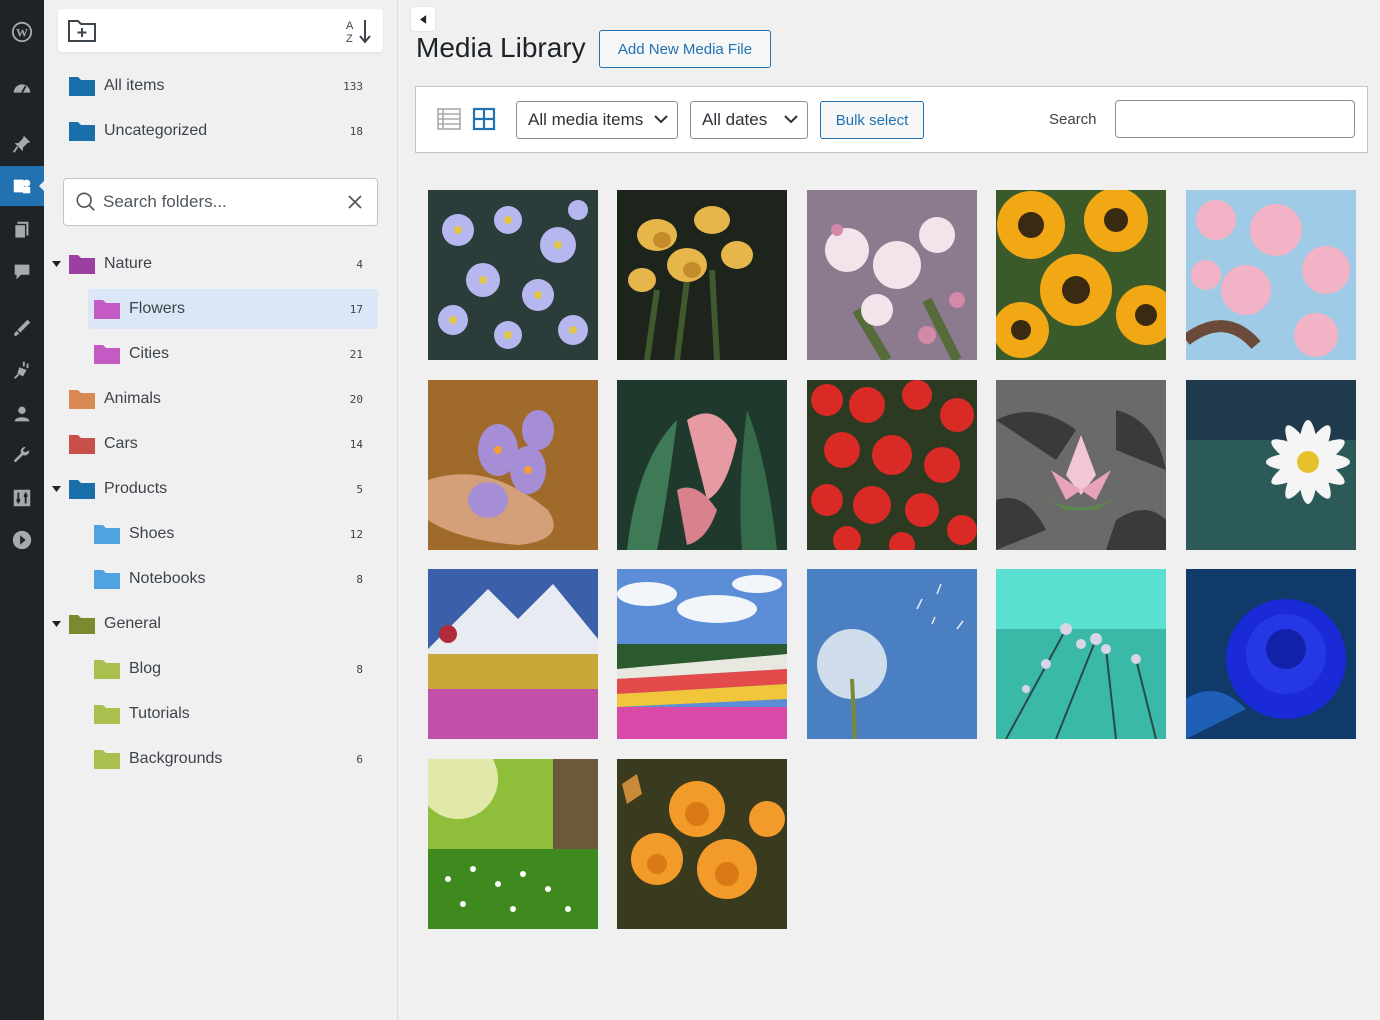  Describe the element at coordinates (82, 31) in the screenshot. I see `new-folder-button` at that location.